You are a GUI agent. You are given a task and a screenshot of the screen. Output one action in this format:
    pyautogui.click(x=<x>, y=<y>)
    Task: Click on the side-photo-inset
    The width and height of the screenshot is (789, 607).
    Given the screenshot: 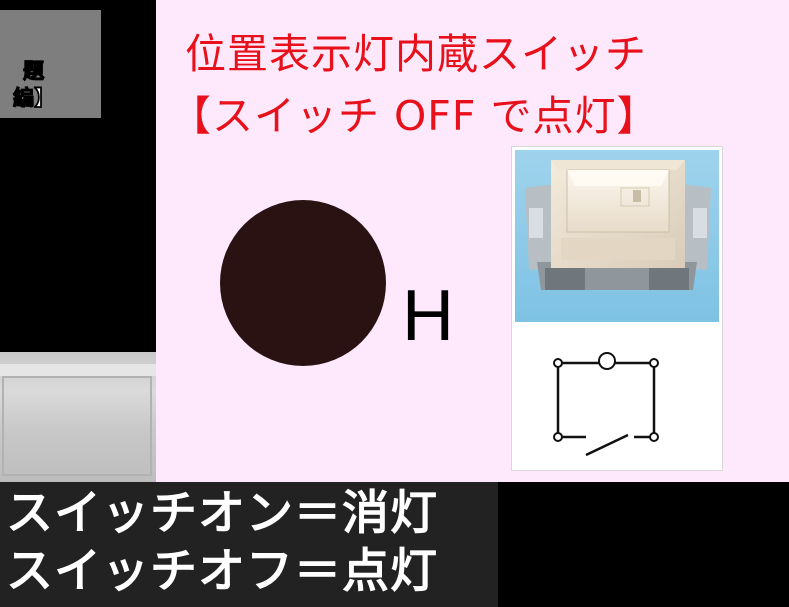 What is the action you would take?
    pyautogui.click(x=78, y=417)
    